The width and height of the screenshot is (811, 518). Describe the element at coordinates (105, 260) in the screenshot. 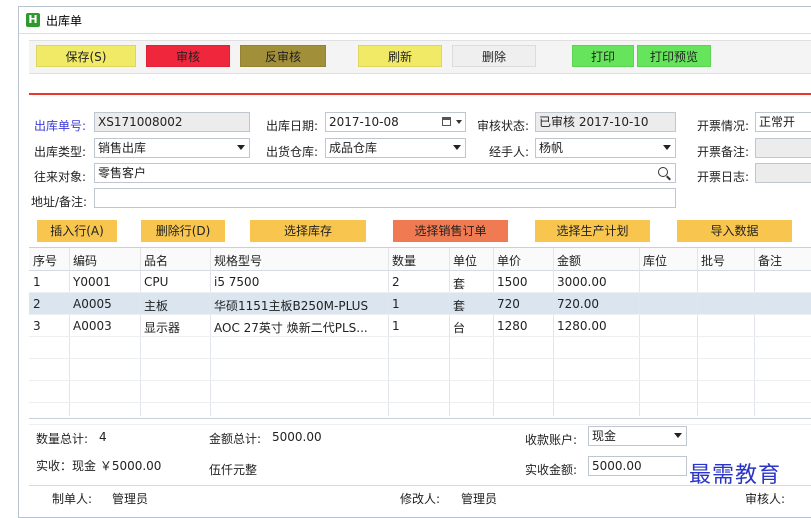

I see `column-header: 编码` at that location.